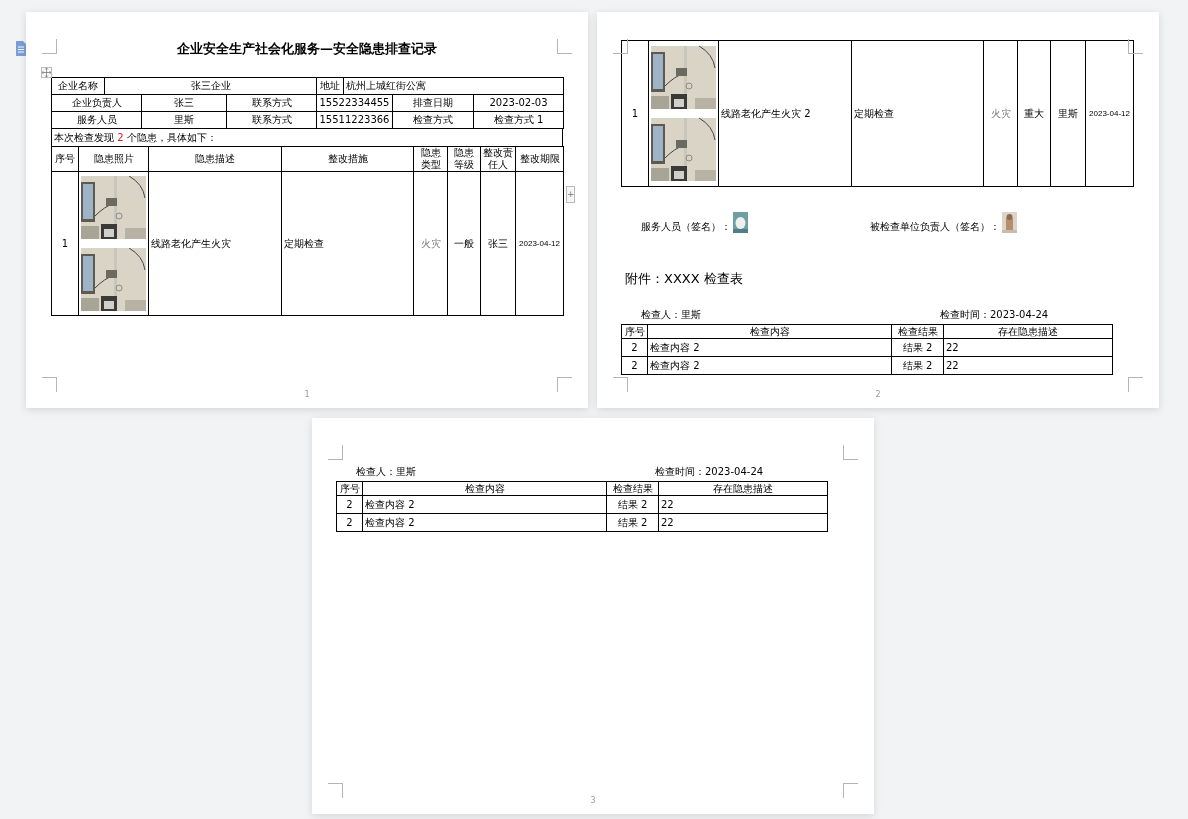 Image resolution: width=1188 pixels, height=819 pixels. What do you see at coordinates (686, 227) in the screenshot?
I see `signature-label: 服务人员（签名）：` at bounding box center [686, 227].